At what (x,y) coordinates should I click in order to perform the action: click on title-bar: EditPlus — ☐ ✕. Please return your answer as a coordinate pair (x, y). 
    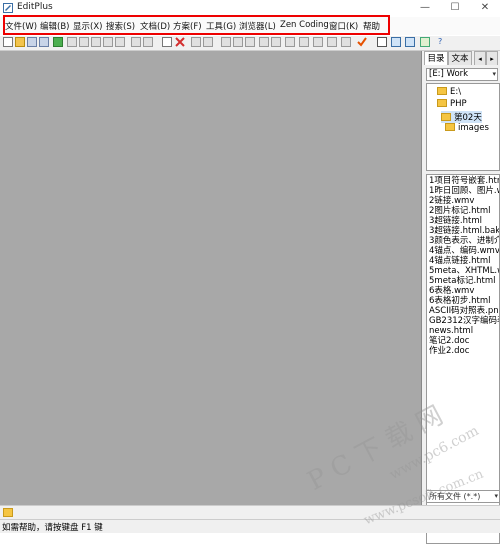
    Looking at the image, I should click on (250, 8).